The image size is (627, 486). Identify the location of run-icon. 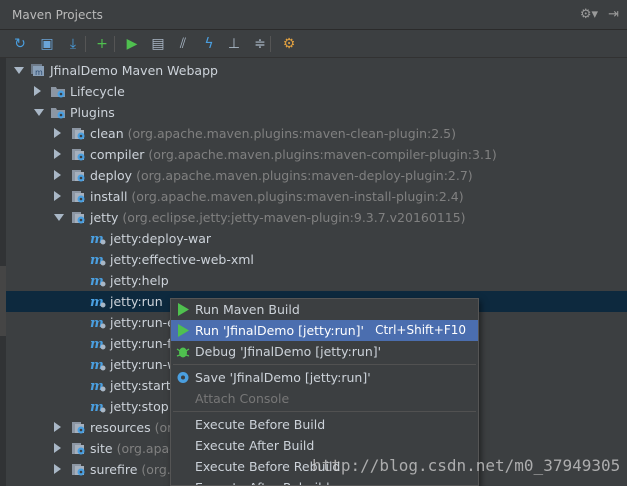
(183, 309).